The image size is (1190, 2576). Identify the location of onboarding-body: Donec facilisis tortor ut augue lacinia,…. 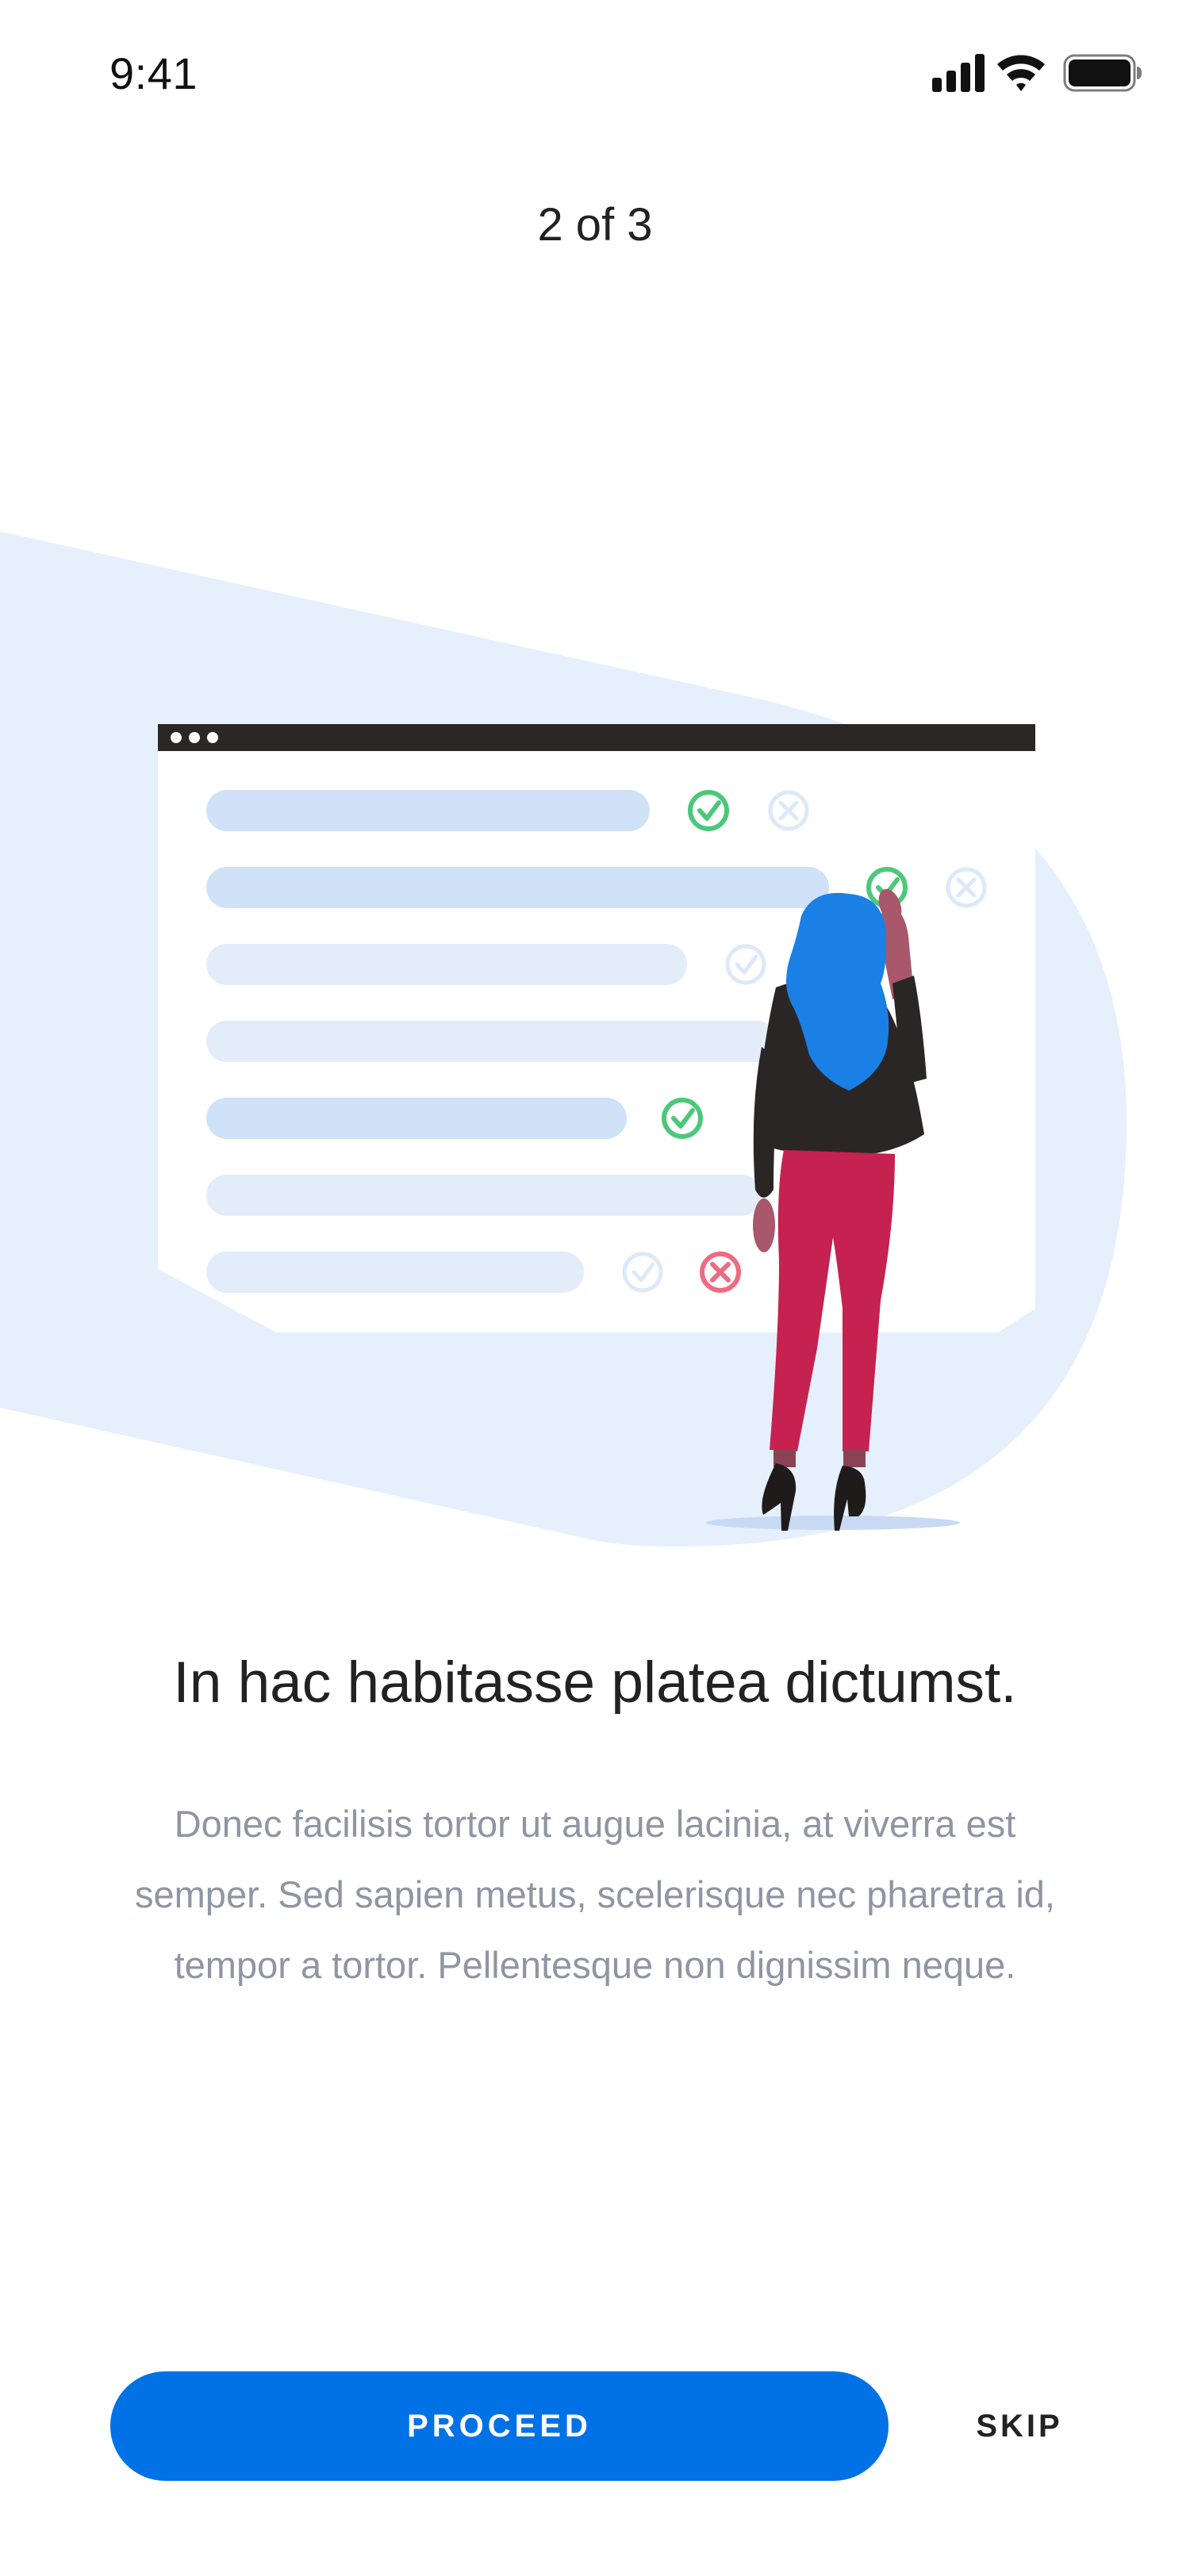
(595, 1895).